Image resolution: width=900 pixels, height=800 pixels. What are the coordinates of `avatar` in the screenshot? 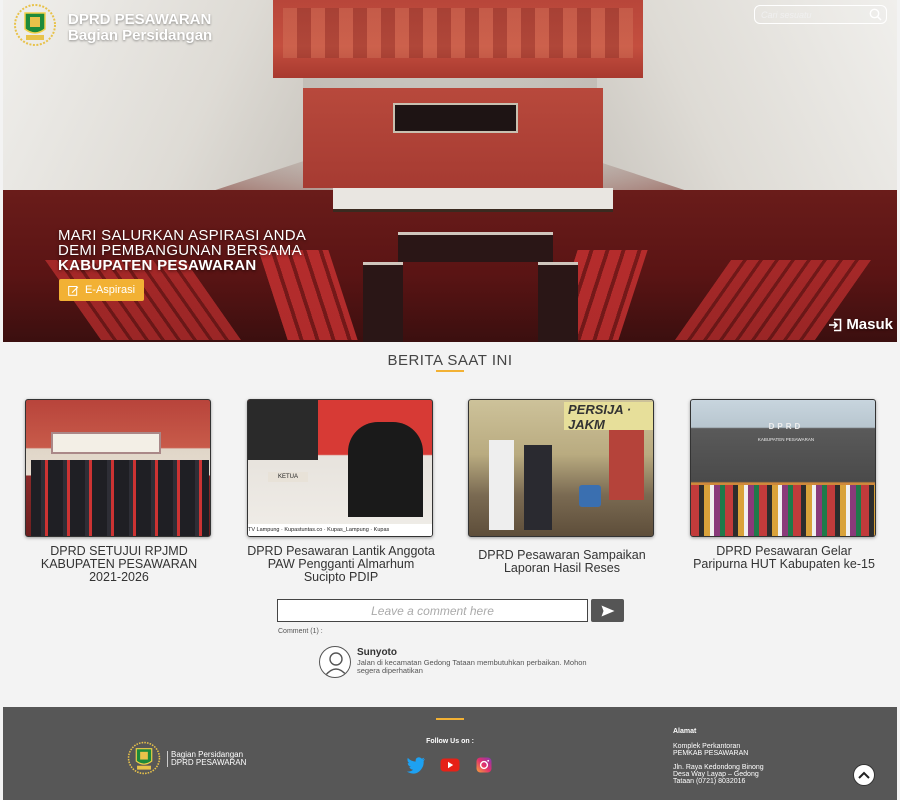 It's located at (335, 662).